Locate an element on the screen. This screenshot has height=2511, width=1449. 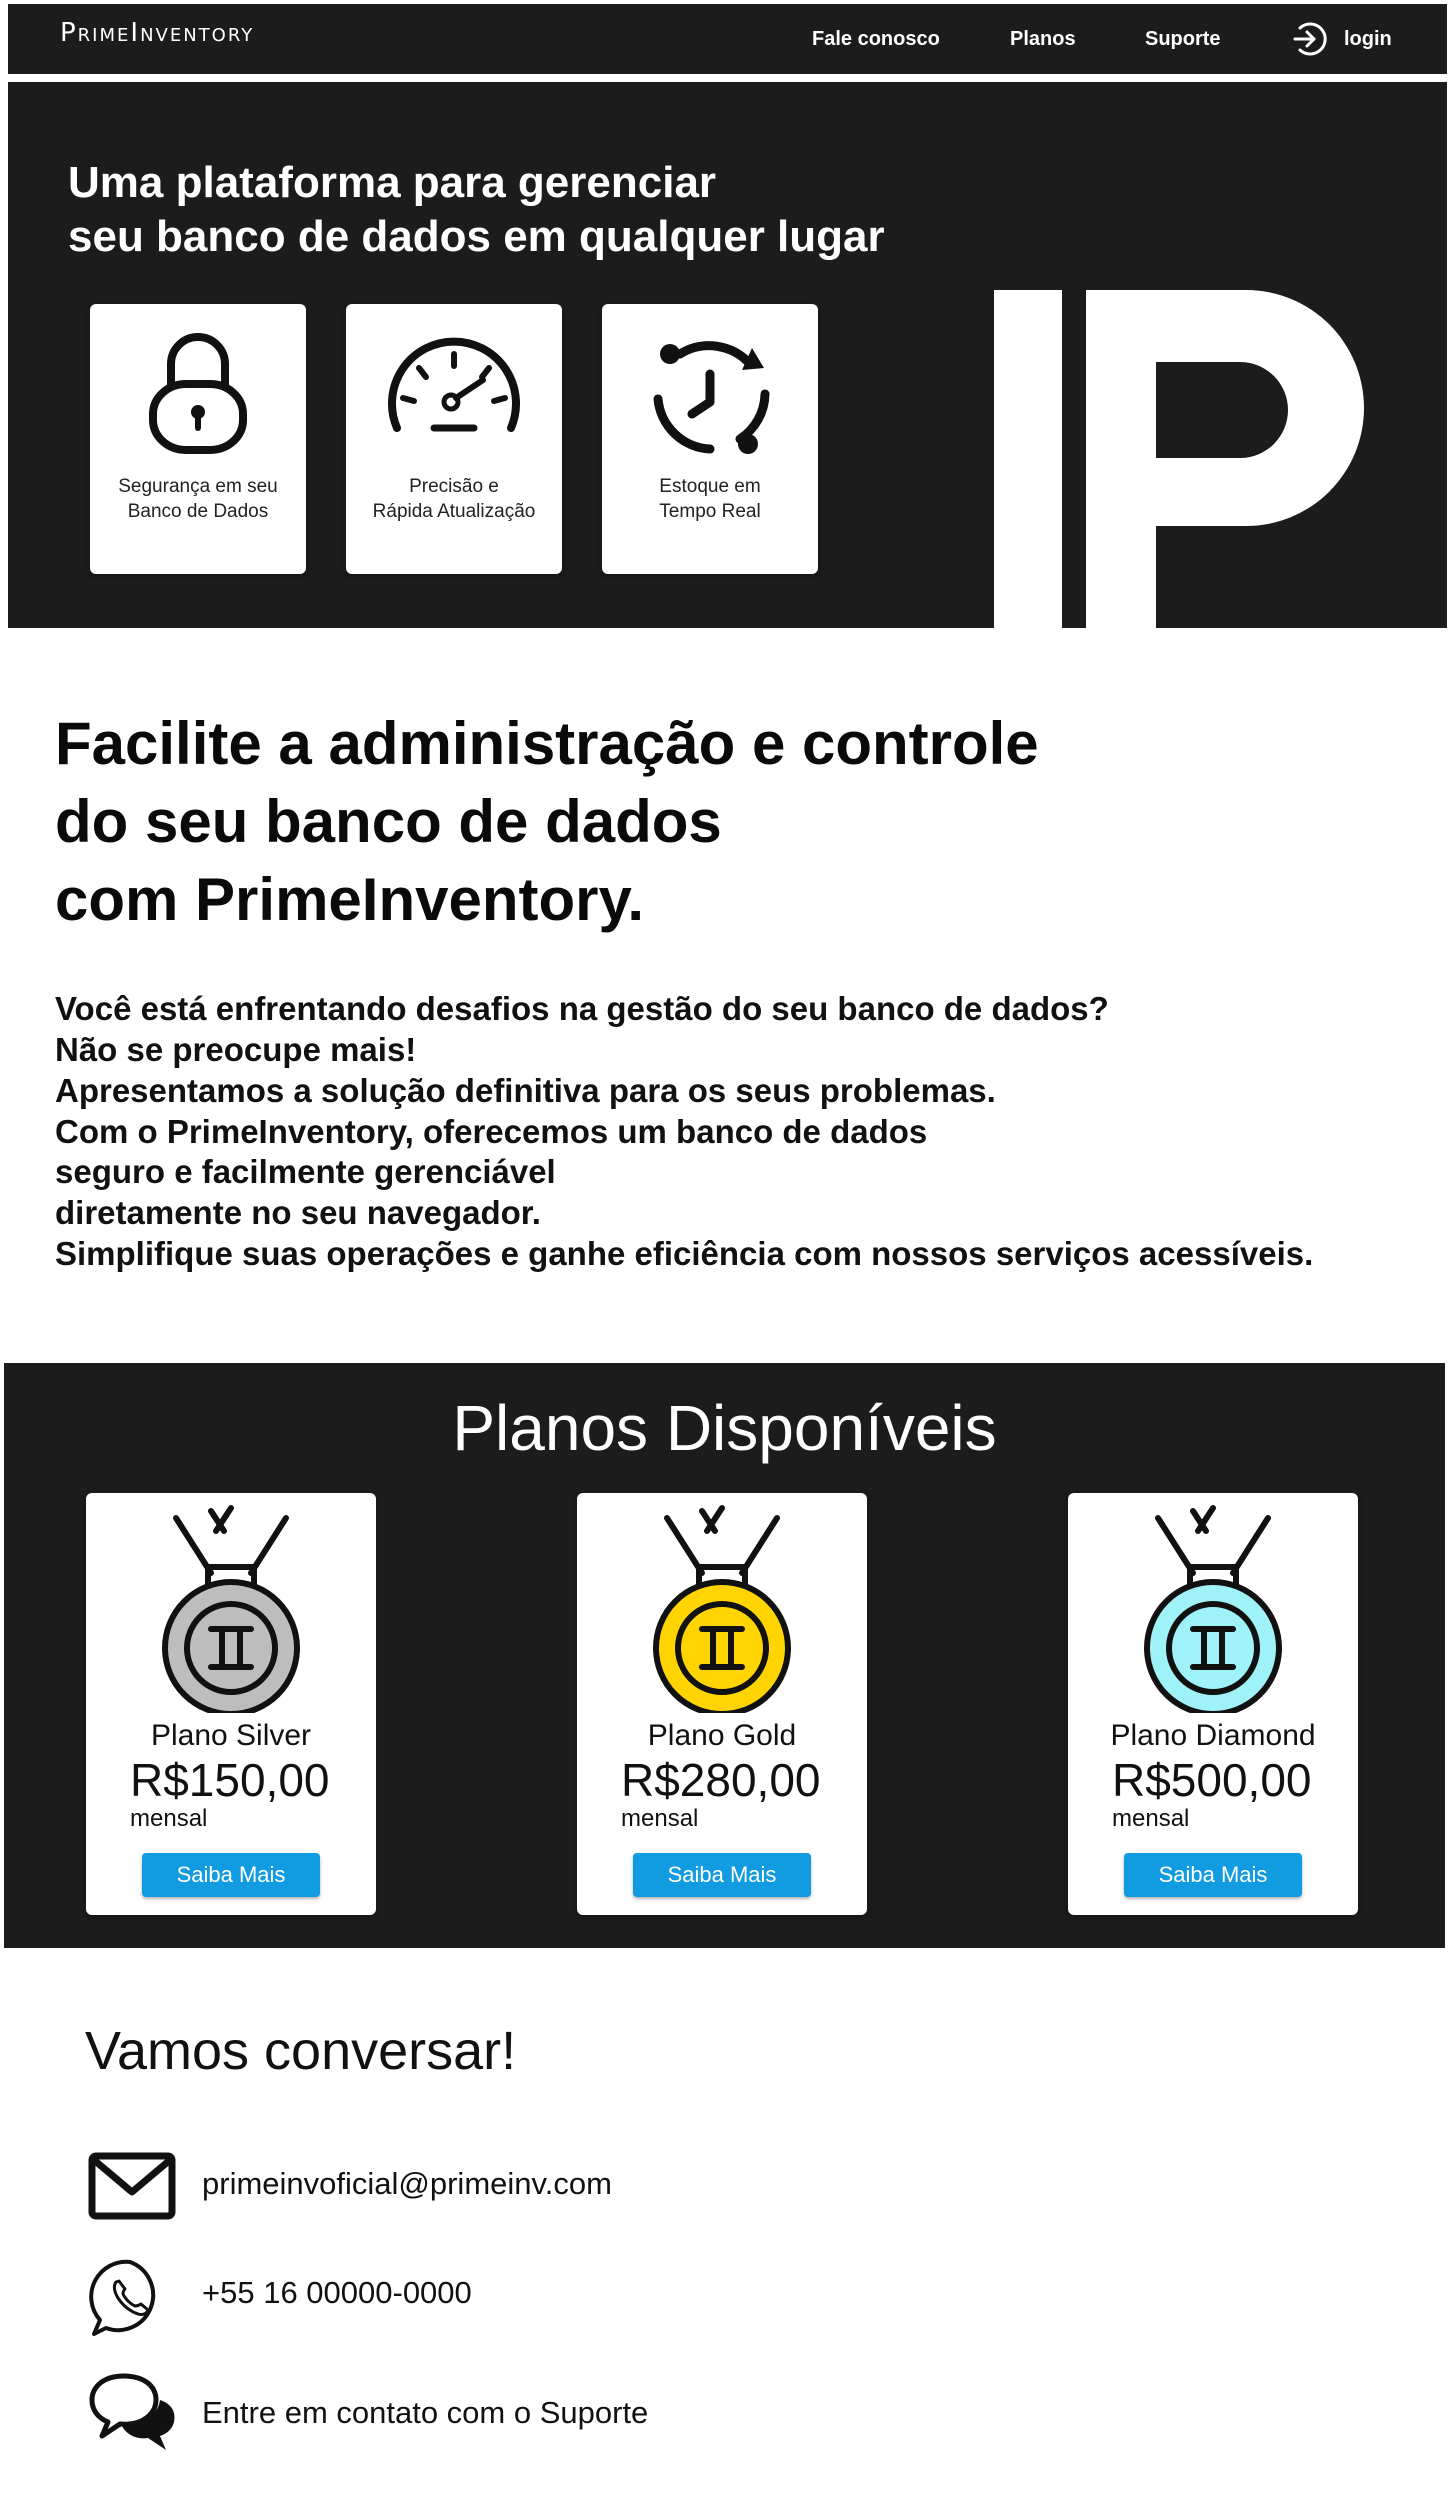
nav-link-suporte: Suporte is located at coordinates (1183, 39).